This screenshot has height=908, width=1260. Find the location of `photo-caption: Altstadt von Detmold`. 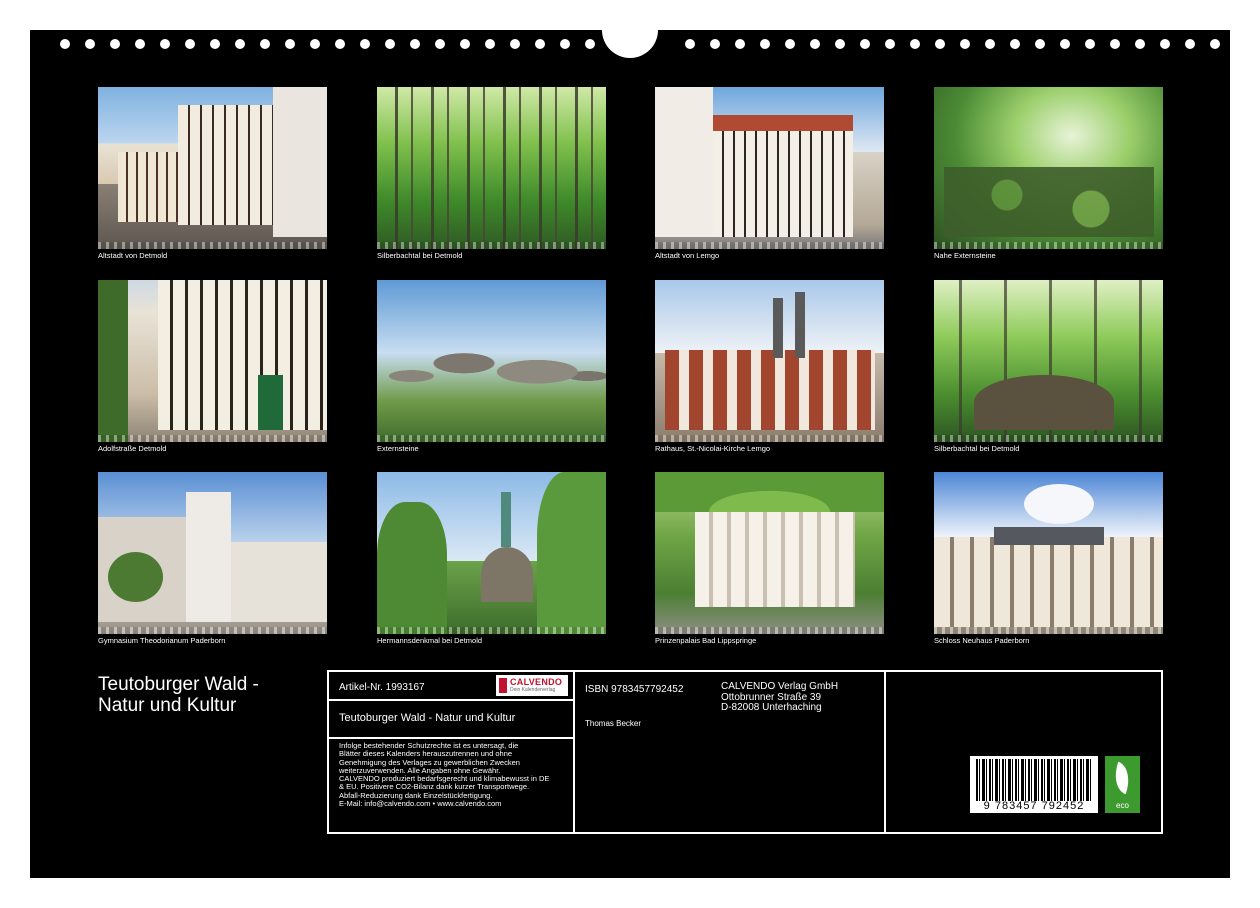

photo-caption: Altstadt von Detmold is located at coordinates (133, 255).